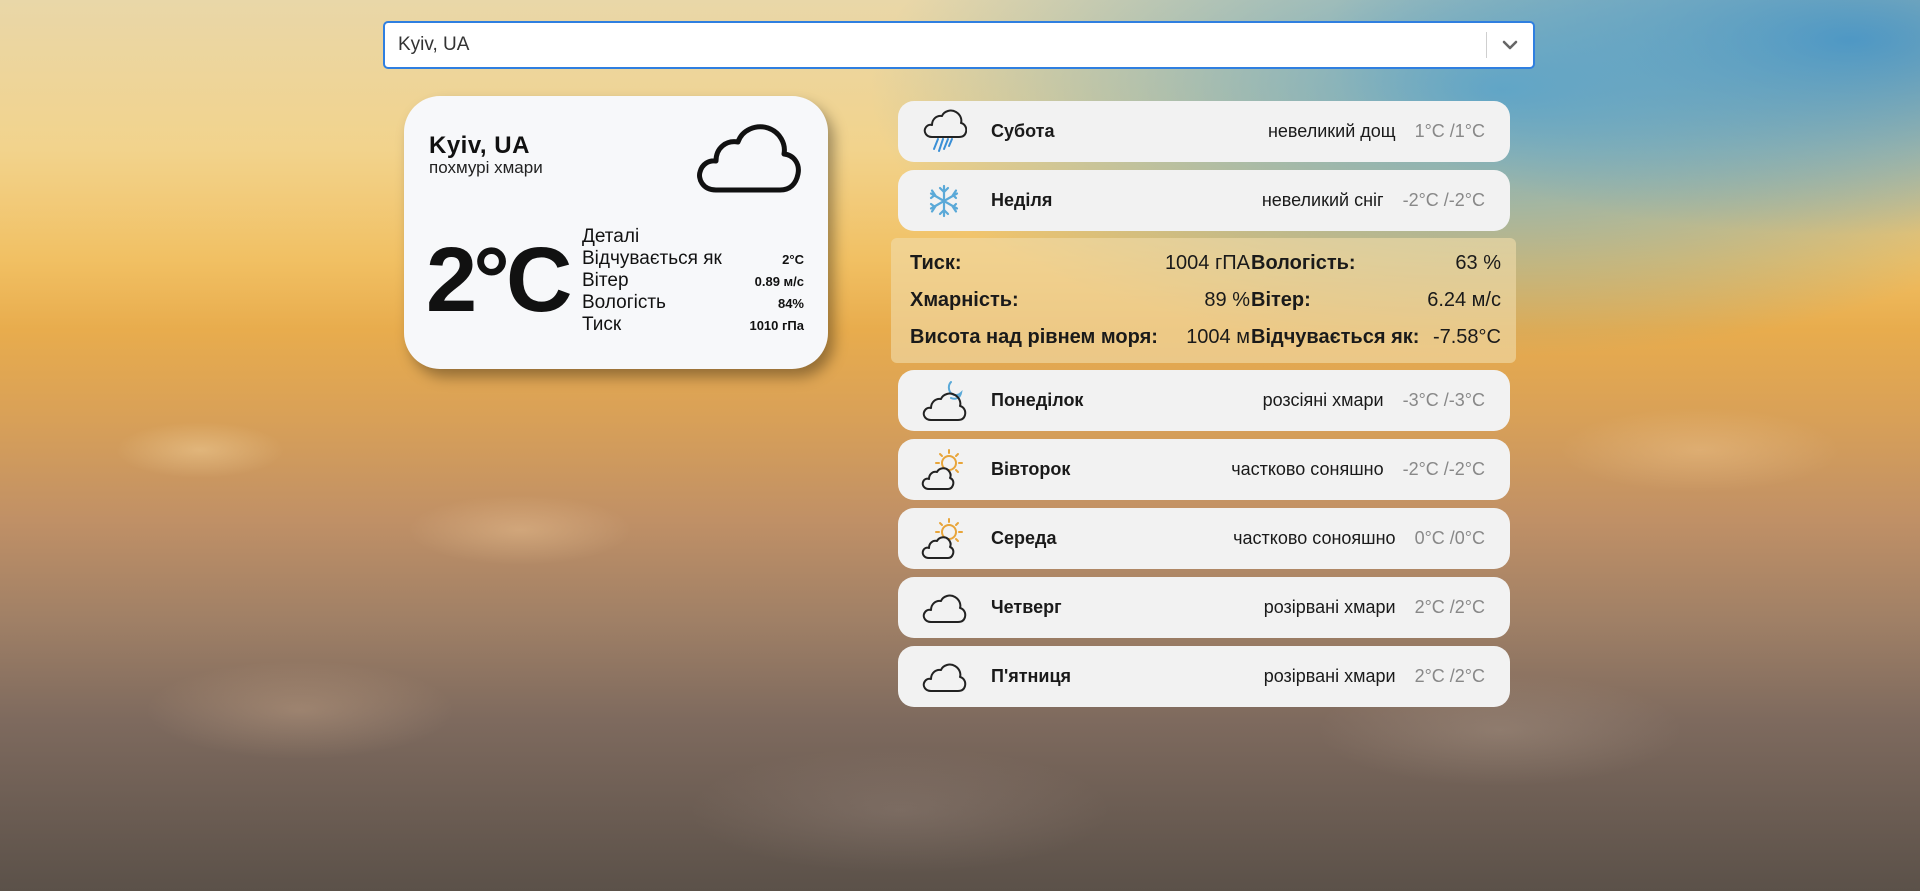 The height and width of the screenshot is (891, 1920). What do you see at coordinates (1335, 336) in the screenshot?
I see `feels-like-label: Відчувається як:` at bounding box center [1335, 336].